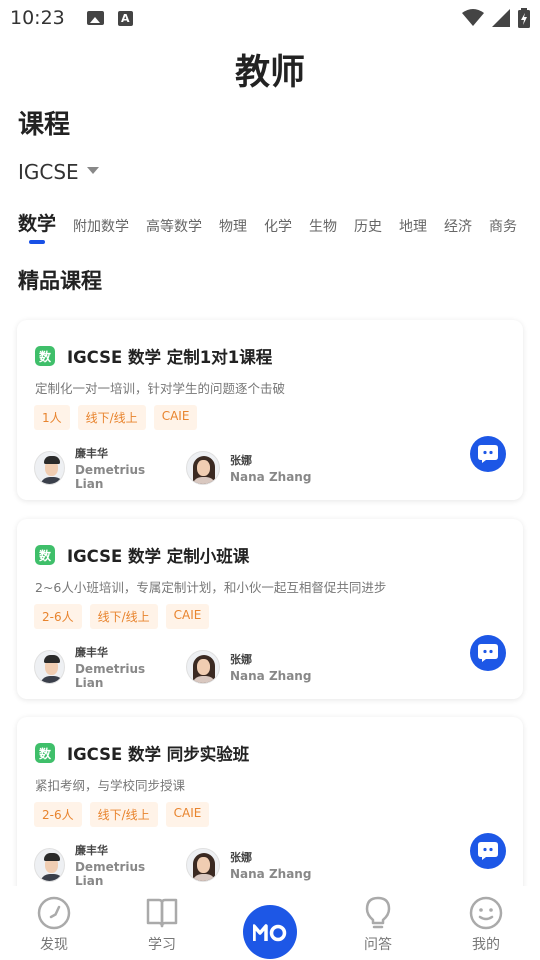  Describe the element at coordinates (162, 945) in the screenshot. I see `nav-study-label: 学习` at that location.